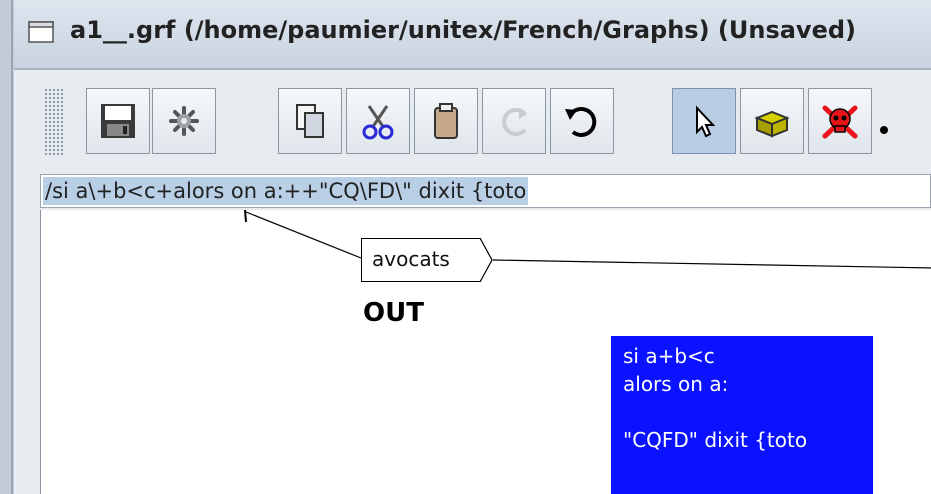 The height and width of the screenshot is (494, 931). I want to click on box-output-label: OUT, so click(393, 313).